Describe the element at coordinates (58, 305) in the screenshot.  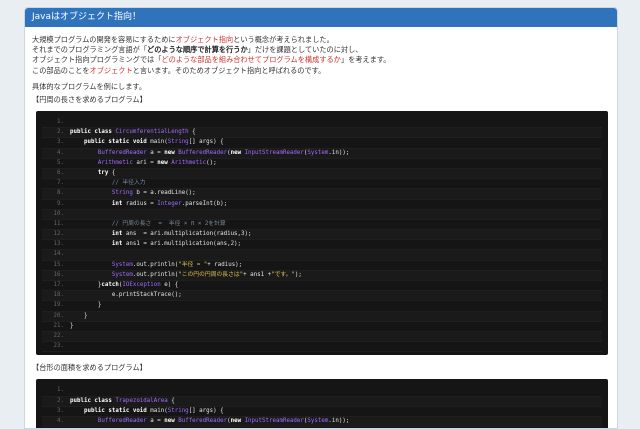
I see `line-number: 19.` at that location.